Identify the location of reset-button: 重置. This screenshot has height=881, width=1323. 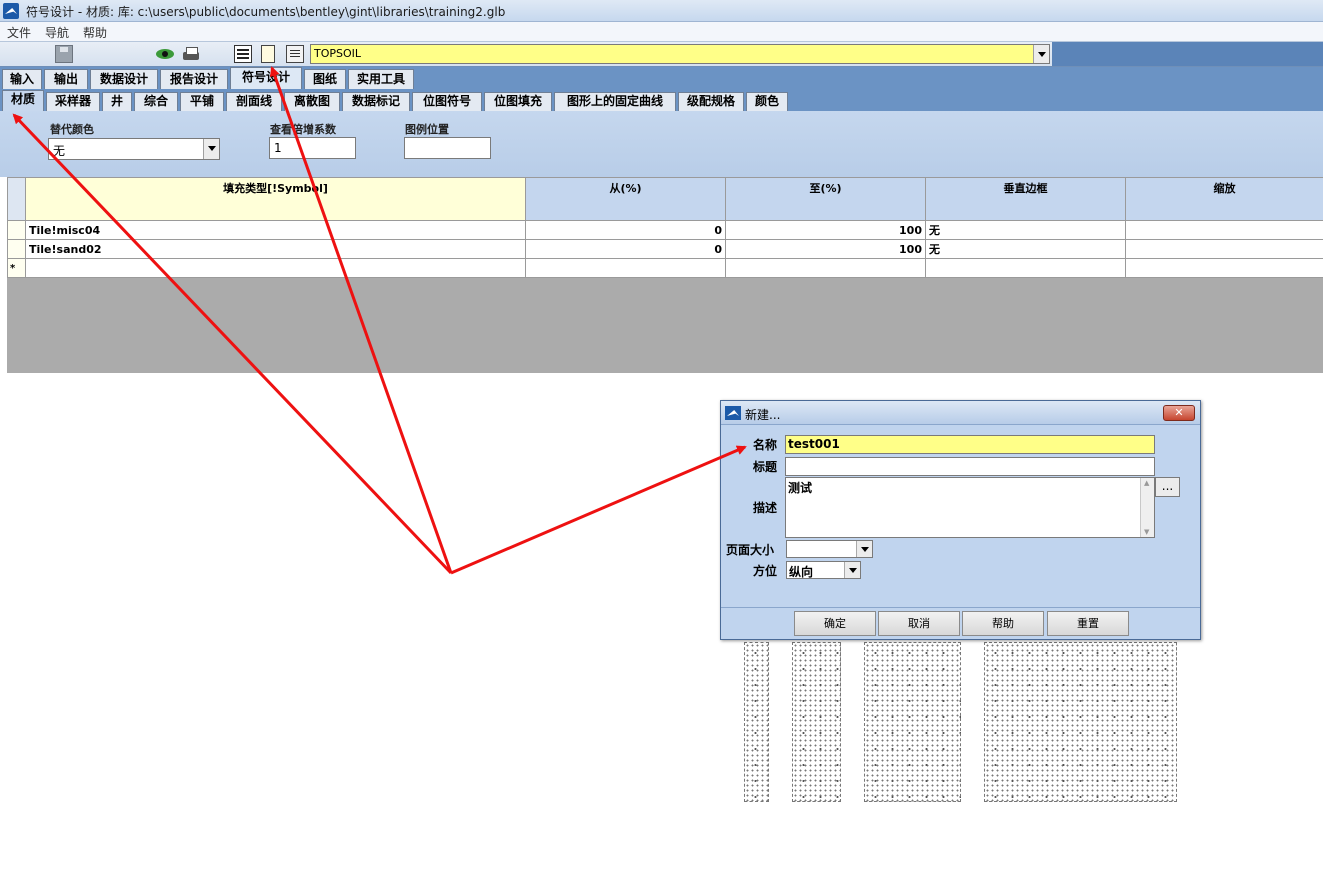
(1088, 623).